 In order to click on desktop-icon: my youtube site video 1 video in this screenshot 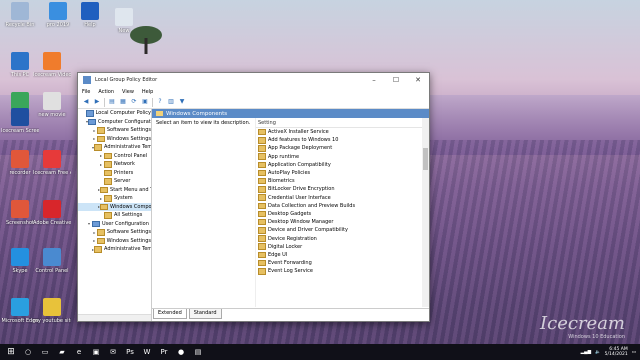, I will do `click(52, 311)`.